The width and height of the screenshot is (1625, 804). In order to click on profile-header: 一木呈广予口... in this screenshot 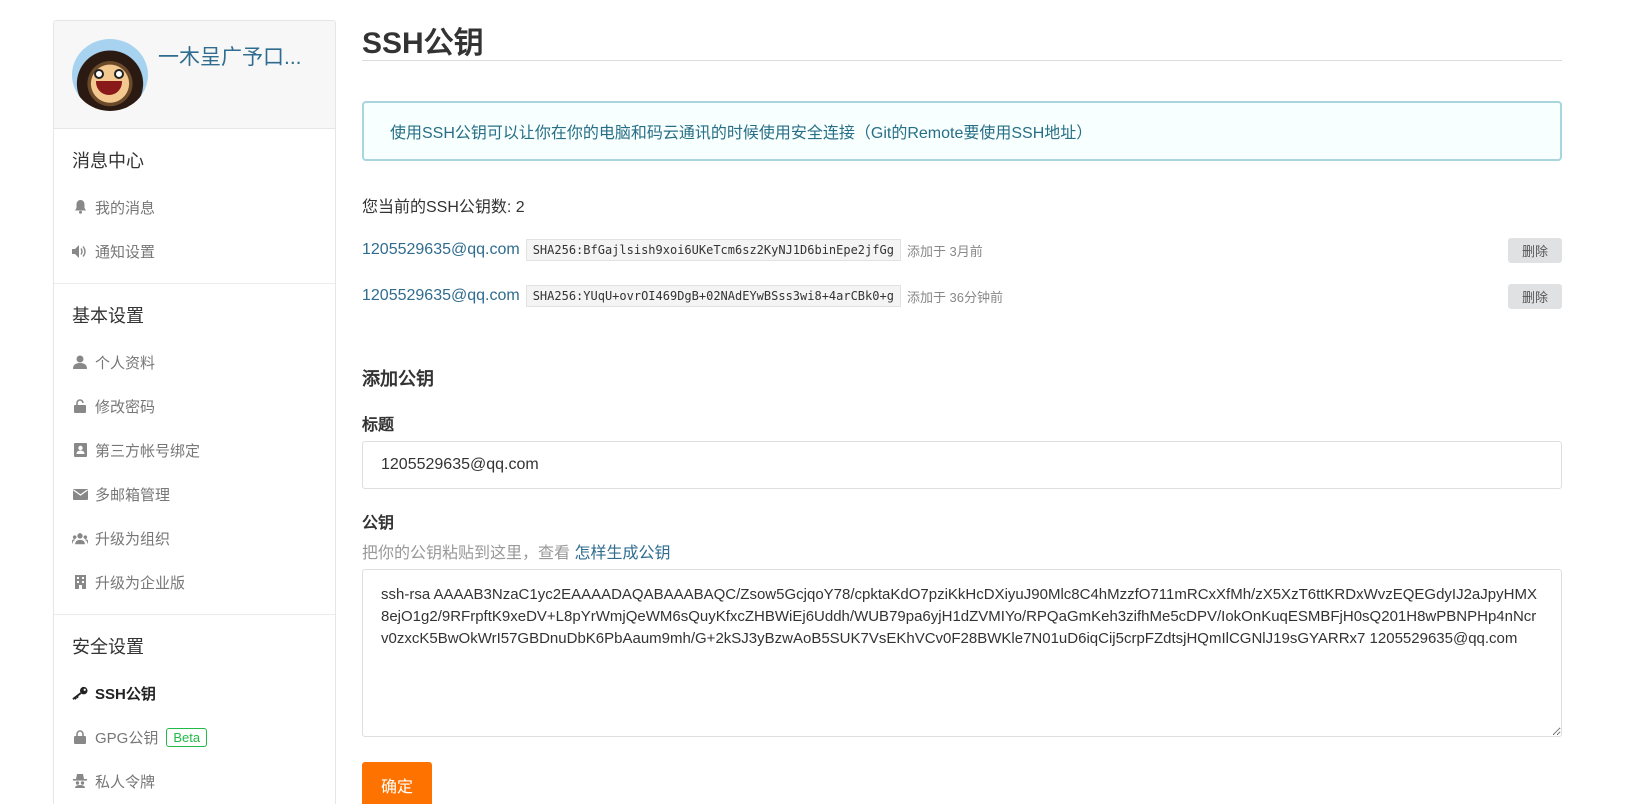, I will do `click(194, 75)`.